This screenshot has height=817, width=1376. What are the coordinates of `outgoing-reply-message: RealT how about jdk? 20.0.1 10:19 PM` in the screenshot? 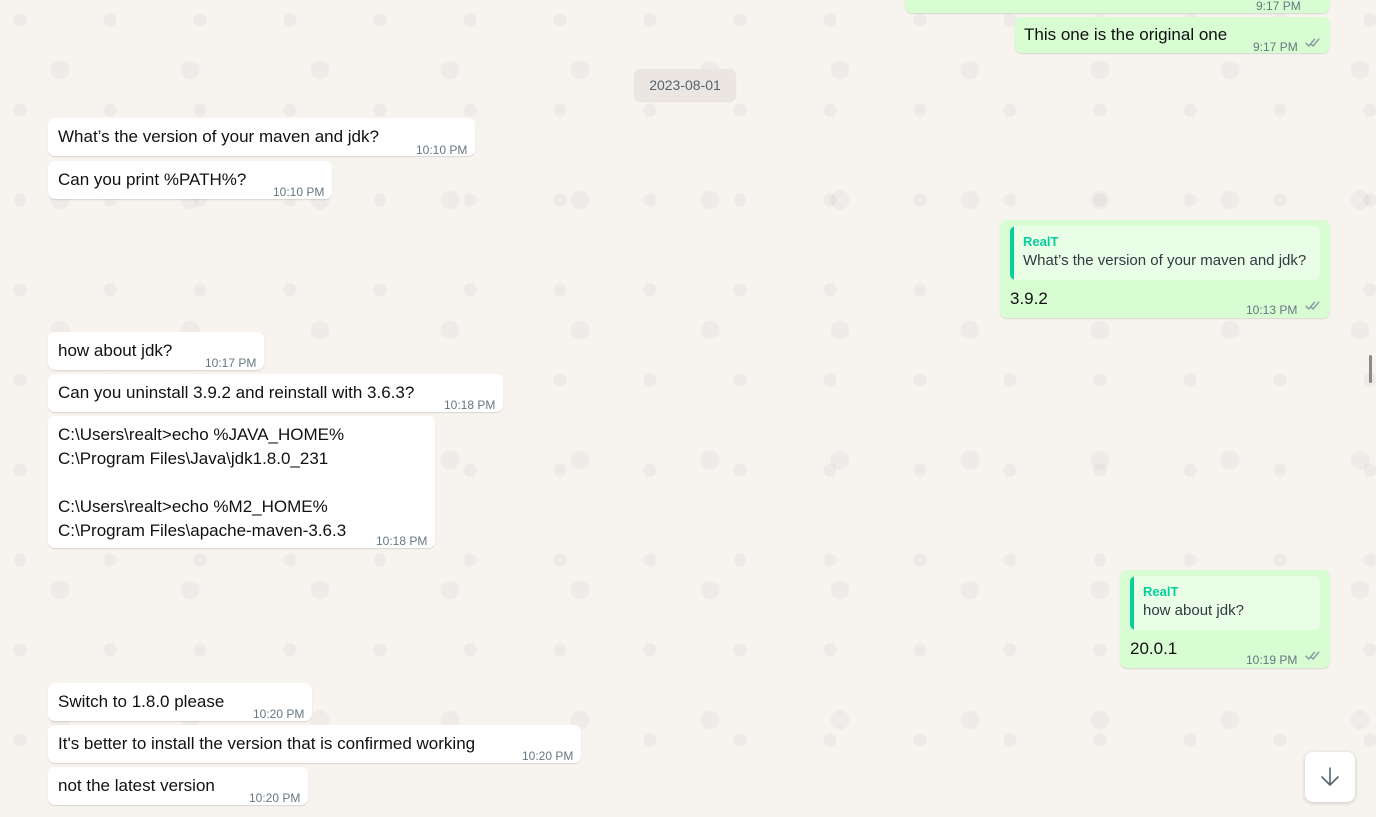 It's located at (1225, 619).